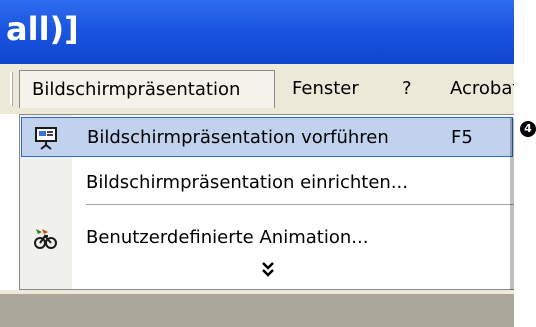  What do you see at coordinates (46, 138) in the screenshot?
I see `projector-screen-icon` at bounding box center [46, 138].